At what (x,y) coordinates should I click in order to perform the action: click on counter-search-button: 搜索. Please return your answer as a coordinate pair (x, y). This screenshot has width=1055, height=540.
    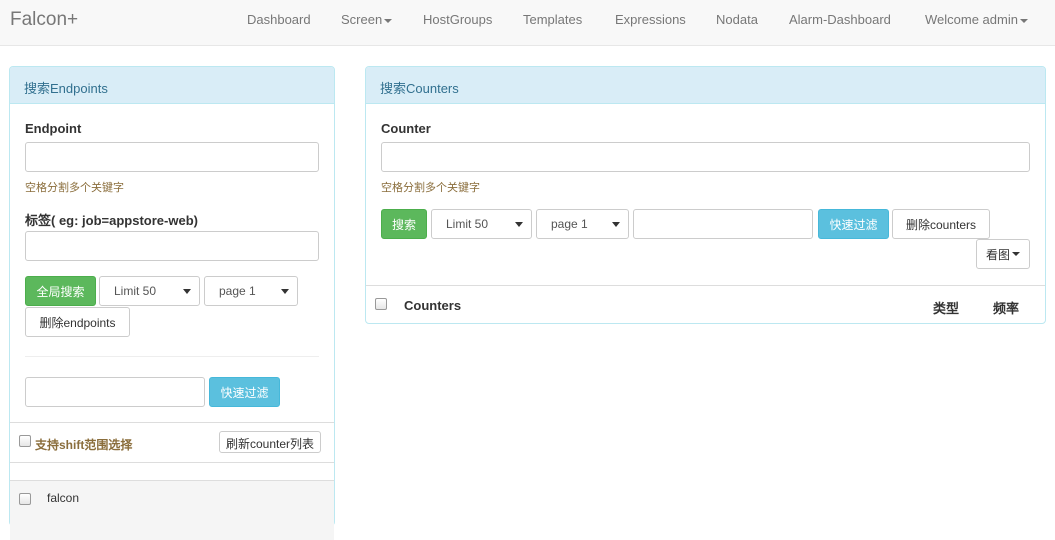
    Looking at the image, I should click on (404, 224).